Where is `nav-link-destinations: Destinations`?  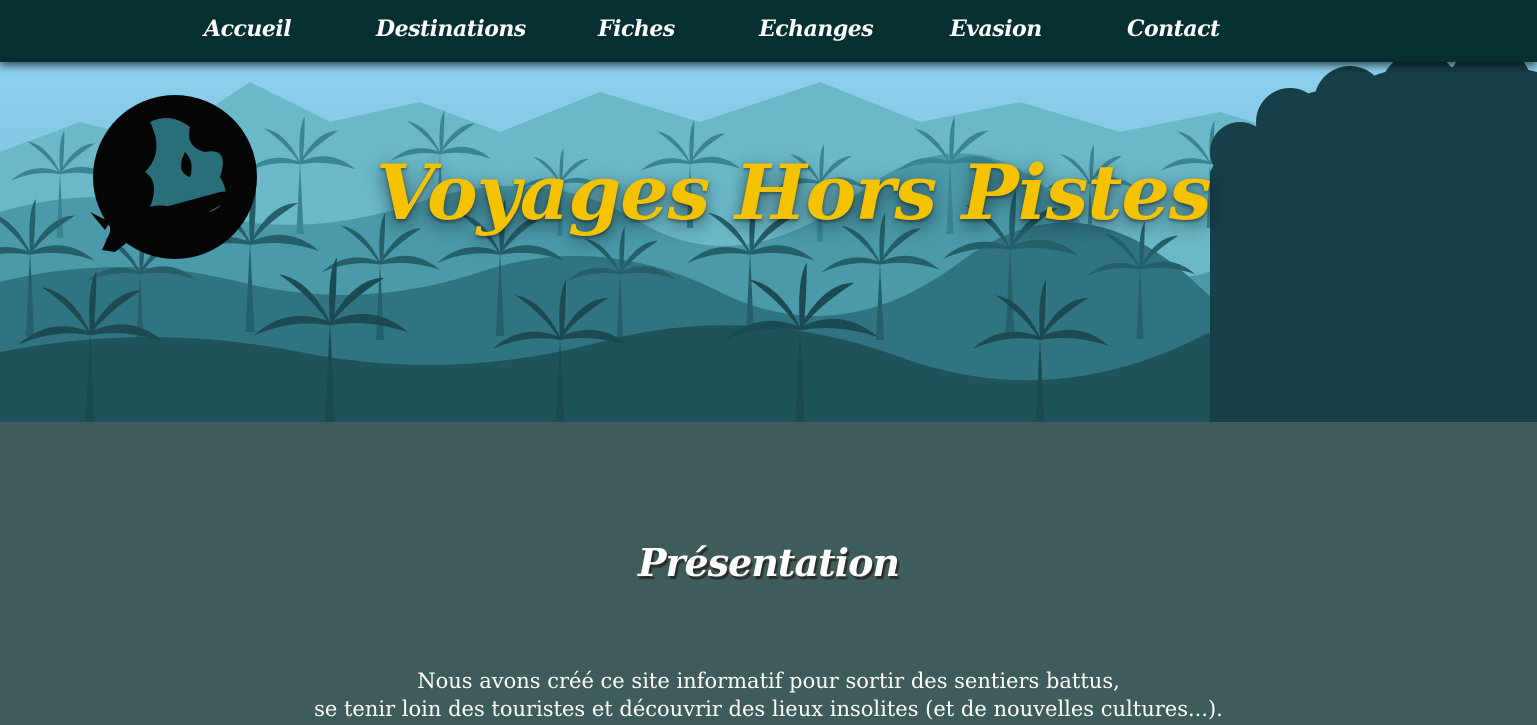 nav-link-destinations: Destinations is located at coordinates (451, 29).